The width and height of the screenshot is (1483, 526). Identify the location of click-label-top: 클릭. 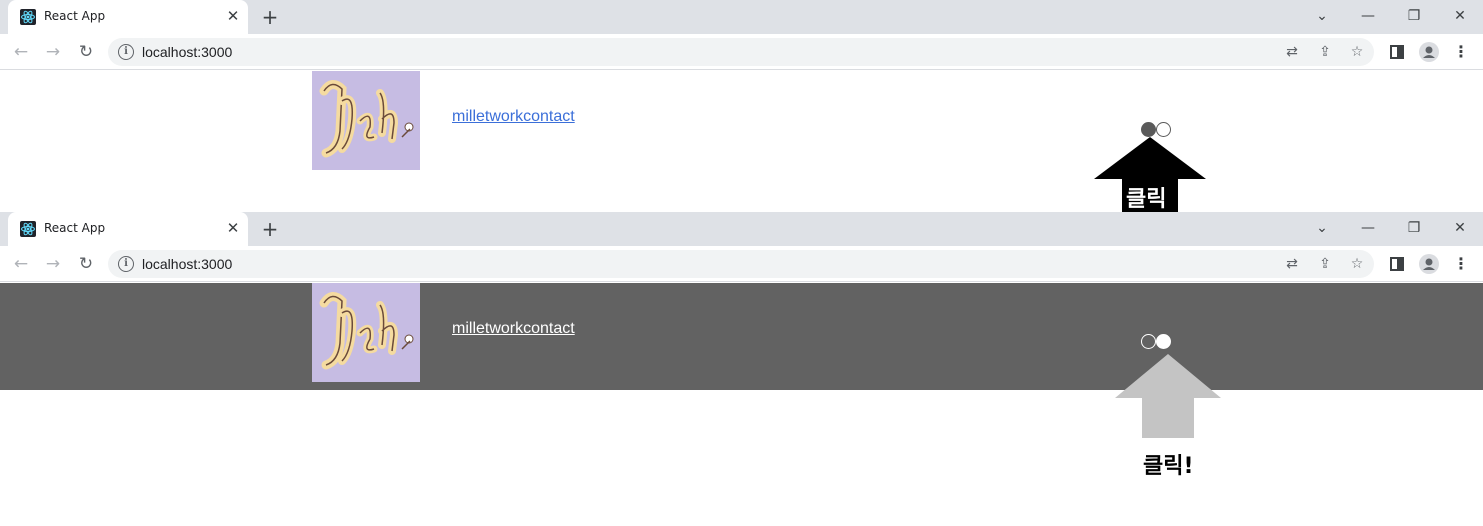
(1146, 199).